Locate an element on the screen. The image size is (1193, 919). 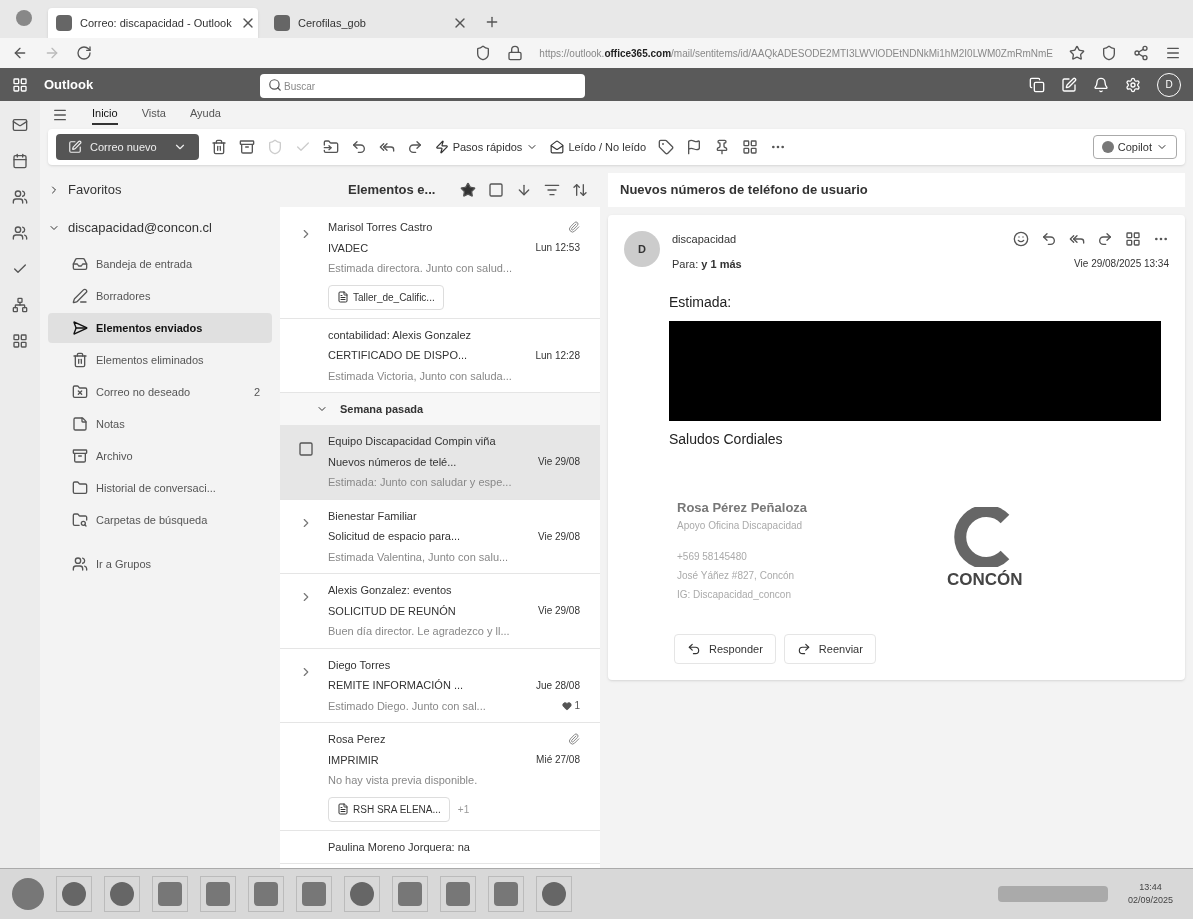
subject-bar: Nuevos números de teléfono de usuario is located at coordinates (896, 190).